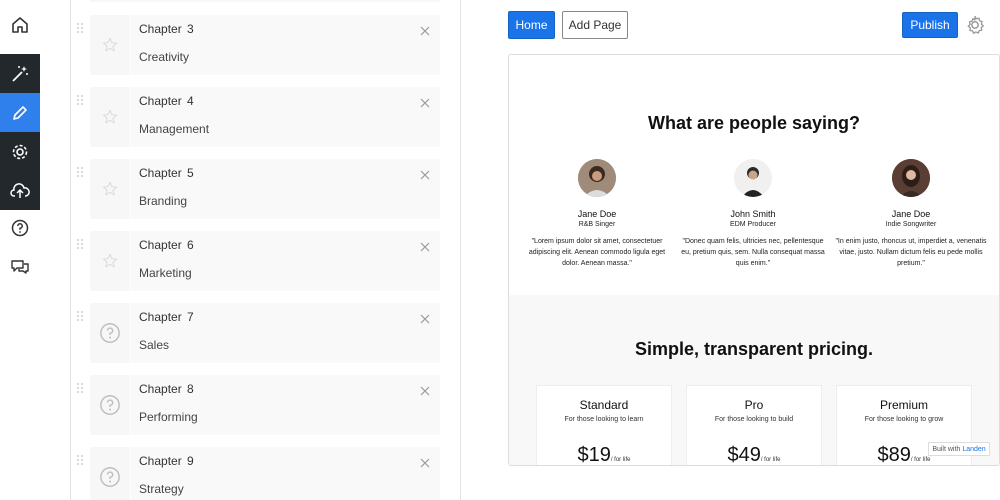  I want to click on home-button: Home, so click(531, 25).